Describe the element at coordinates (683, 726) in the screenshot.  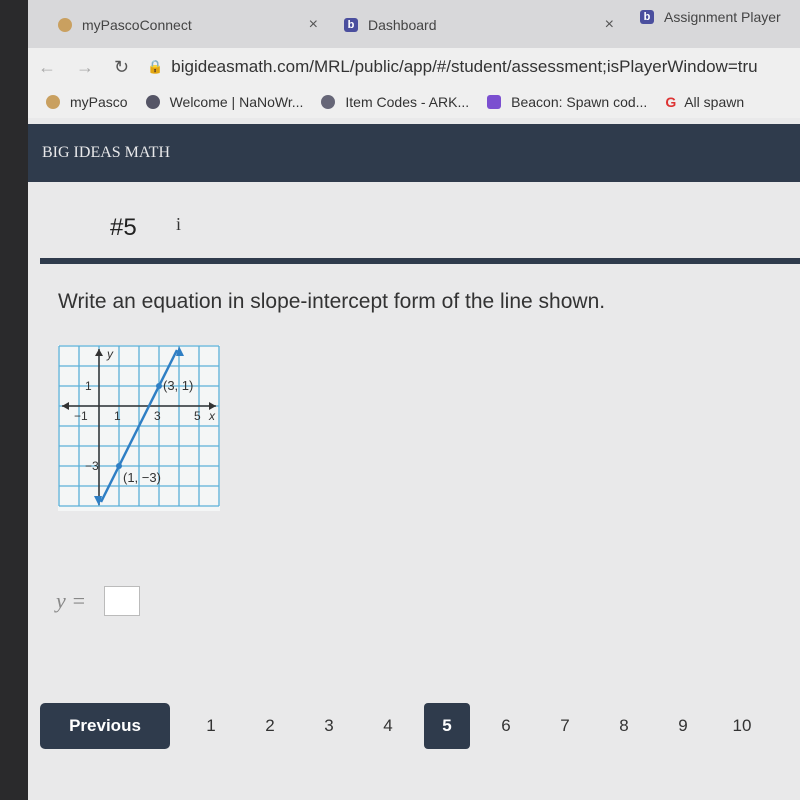
I see `page-9-button: 9` at that location.